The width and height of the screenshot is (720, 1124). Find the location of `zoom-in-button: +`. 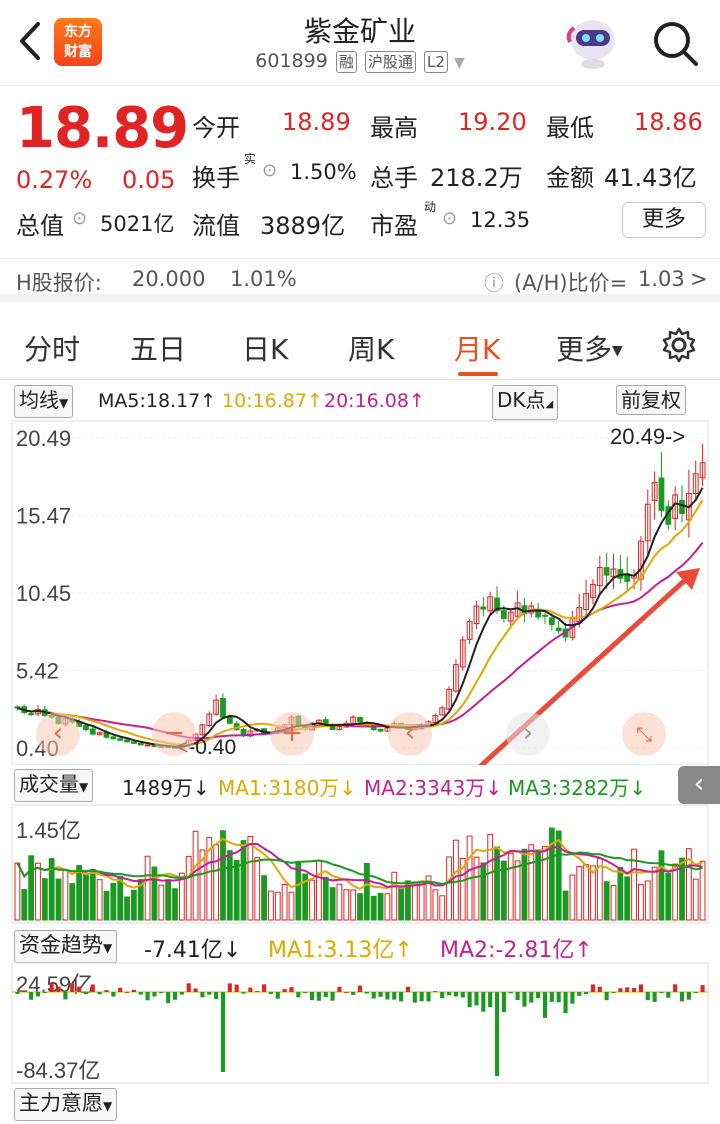

zoom-in-button: + is located at coordinates (292, 734).